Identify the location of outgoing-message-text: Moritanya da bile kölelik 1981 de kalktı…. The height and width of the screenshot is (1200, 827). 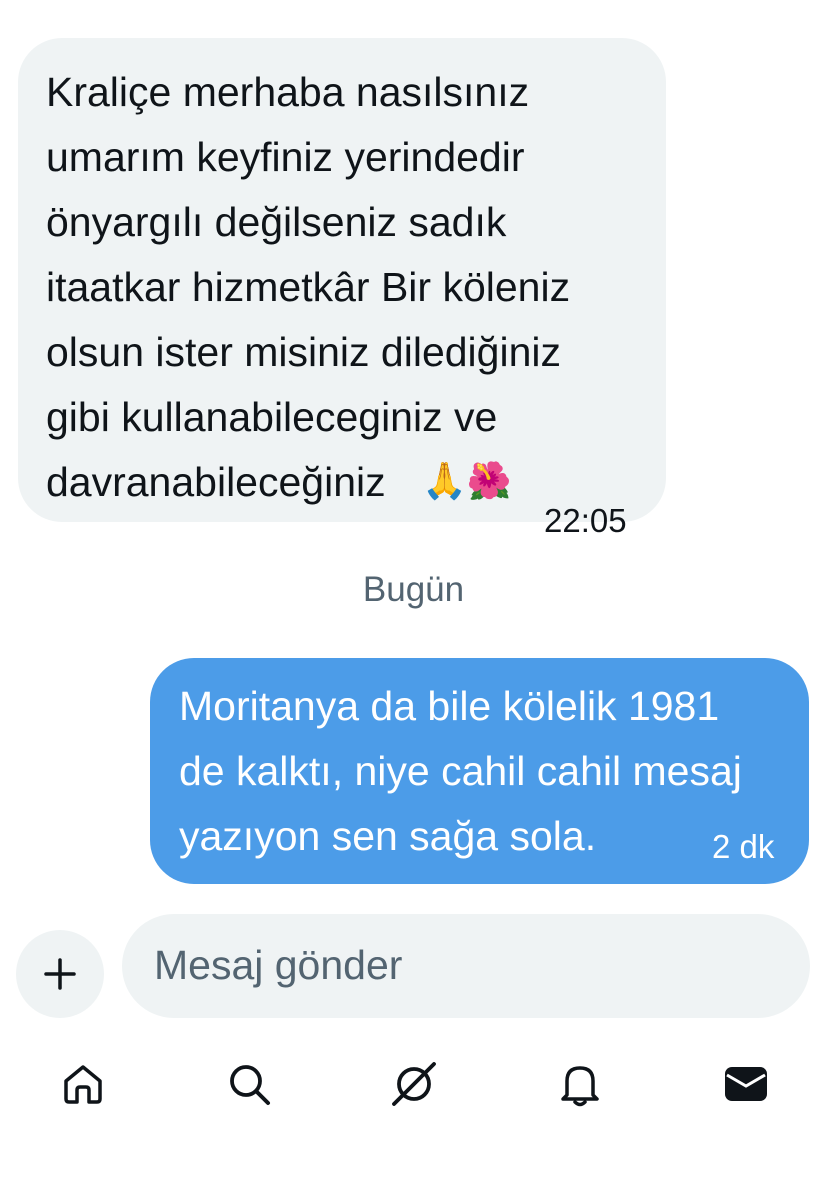
(460, 771).